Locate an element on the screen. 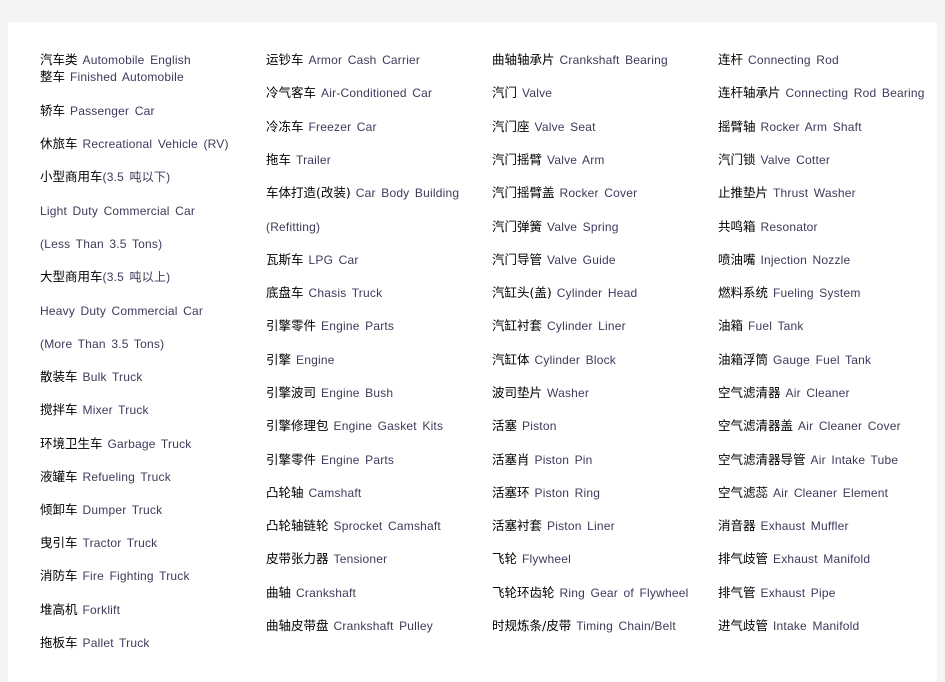 The image size is (945, 682). chinese-term: 活塞环 is located at coordinates (511, 492).